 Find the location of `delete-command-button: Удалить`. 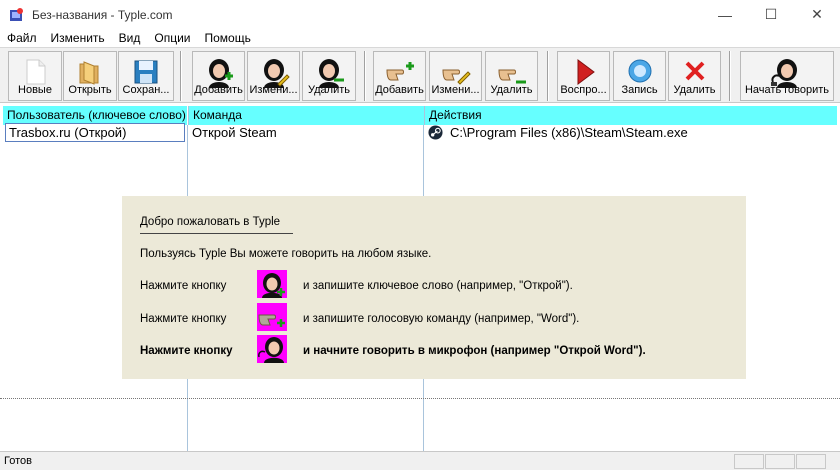

delete-command-button: Удалить is located at coordinates (511, 76).